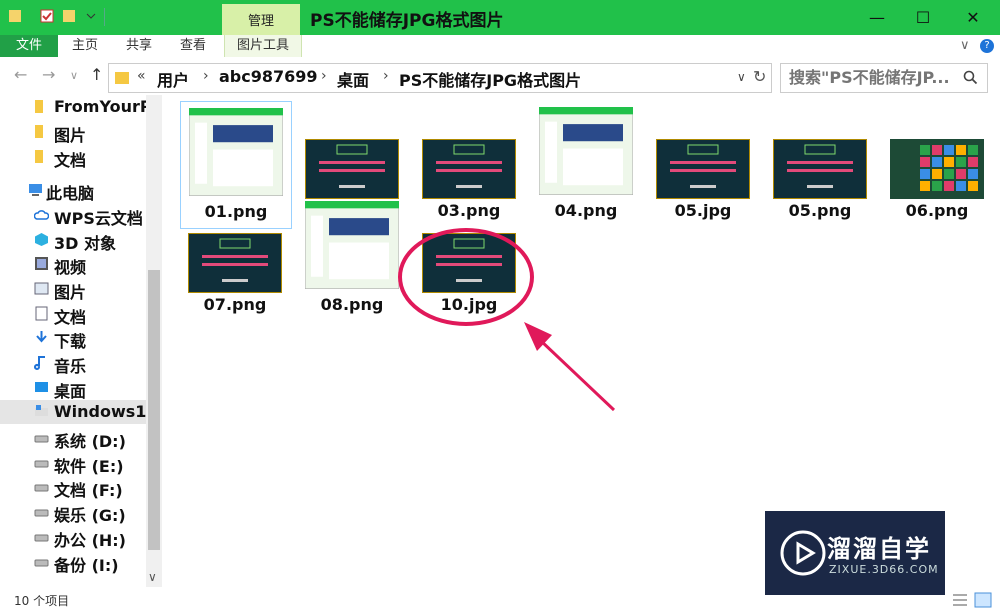  What do you see at coordinates (42, 601) in the screenshot?
I see `item-count: 10 个项目` at bounding box center [42, 601].